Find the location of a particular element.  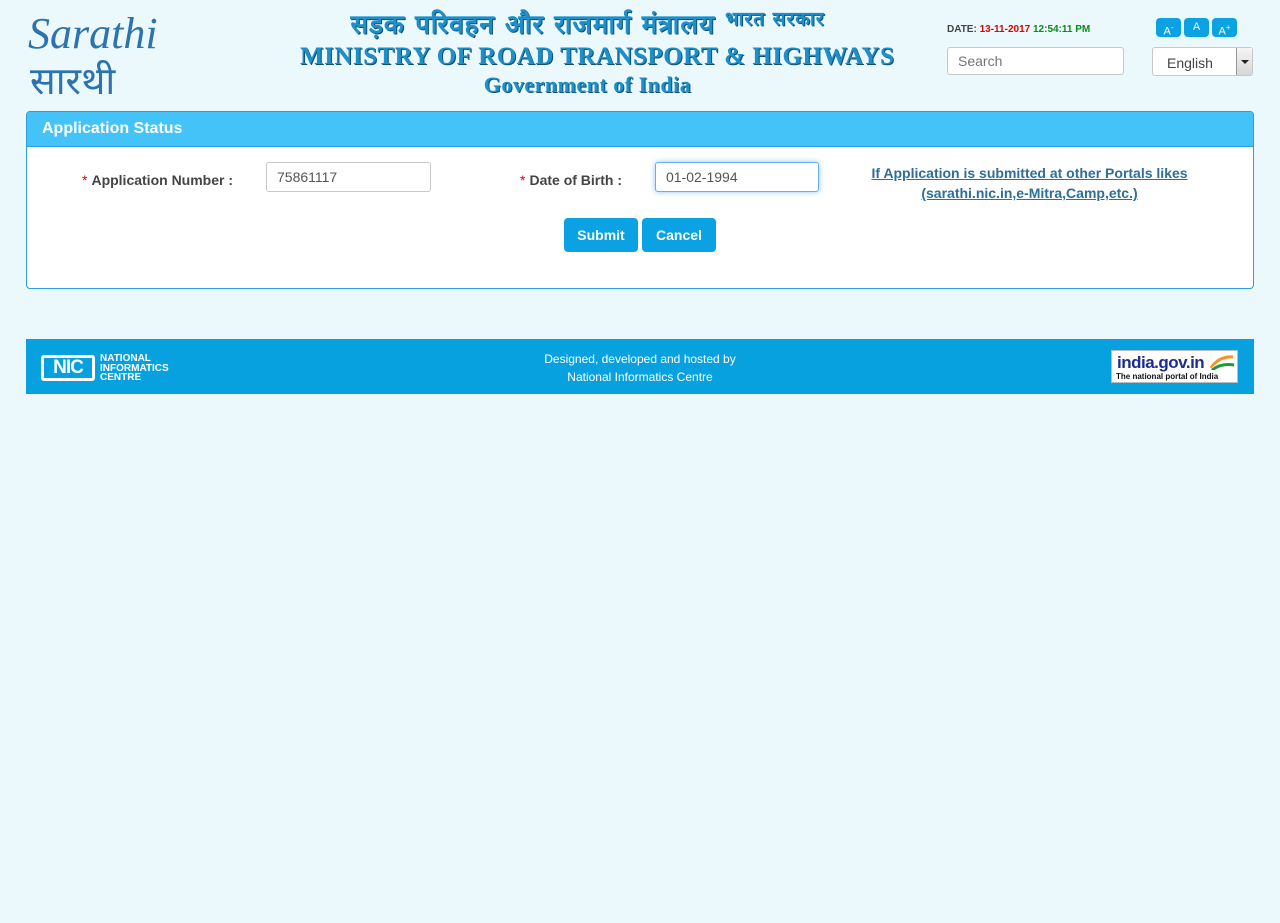

ministry-hindi-subtitle: भारत सरकार is located at coordinates (775, 19).